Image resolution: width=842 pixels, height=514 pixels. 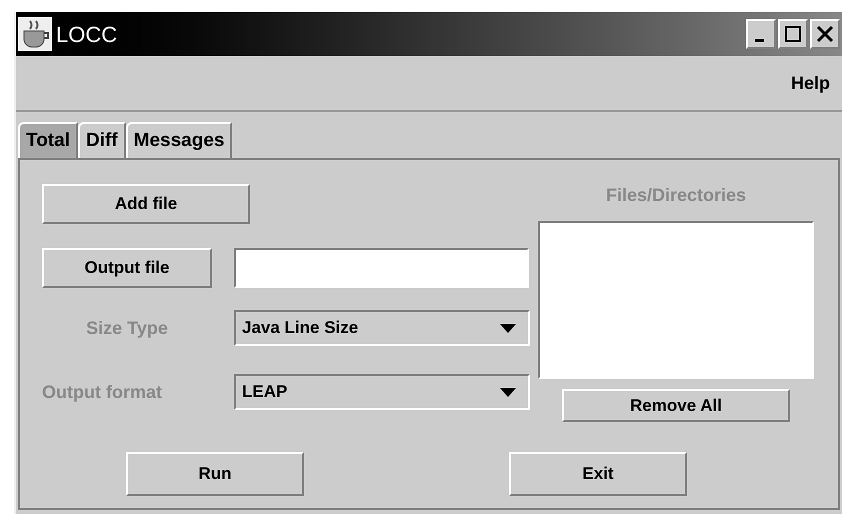 I want to click on tab: Messages, so click(x=179, y=140).